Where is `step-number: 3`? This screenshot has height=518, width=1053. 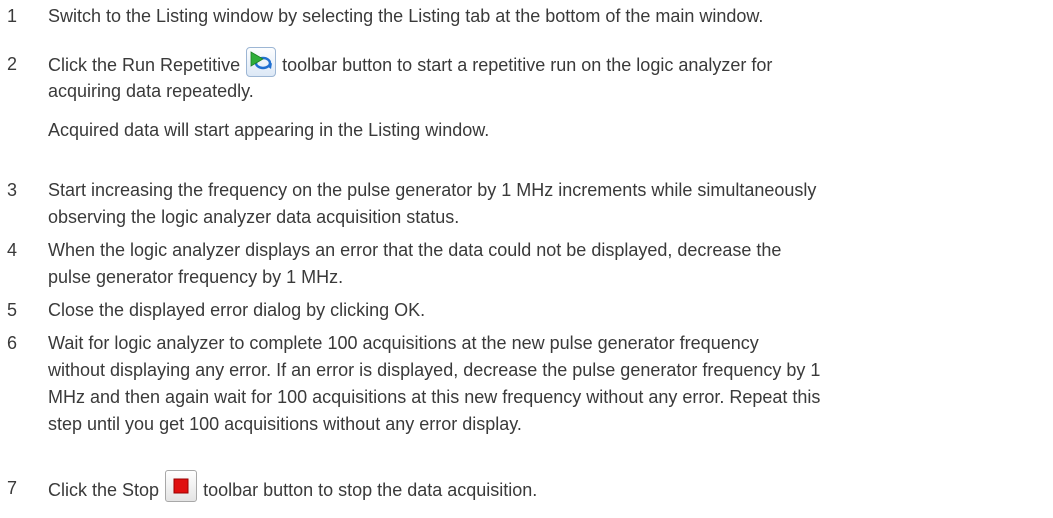 step-number: 3 is located at coordinates (12, 190).